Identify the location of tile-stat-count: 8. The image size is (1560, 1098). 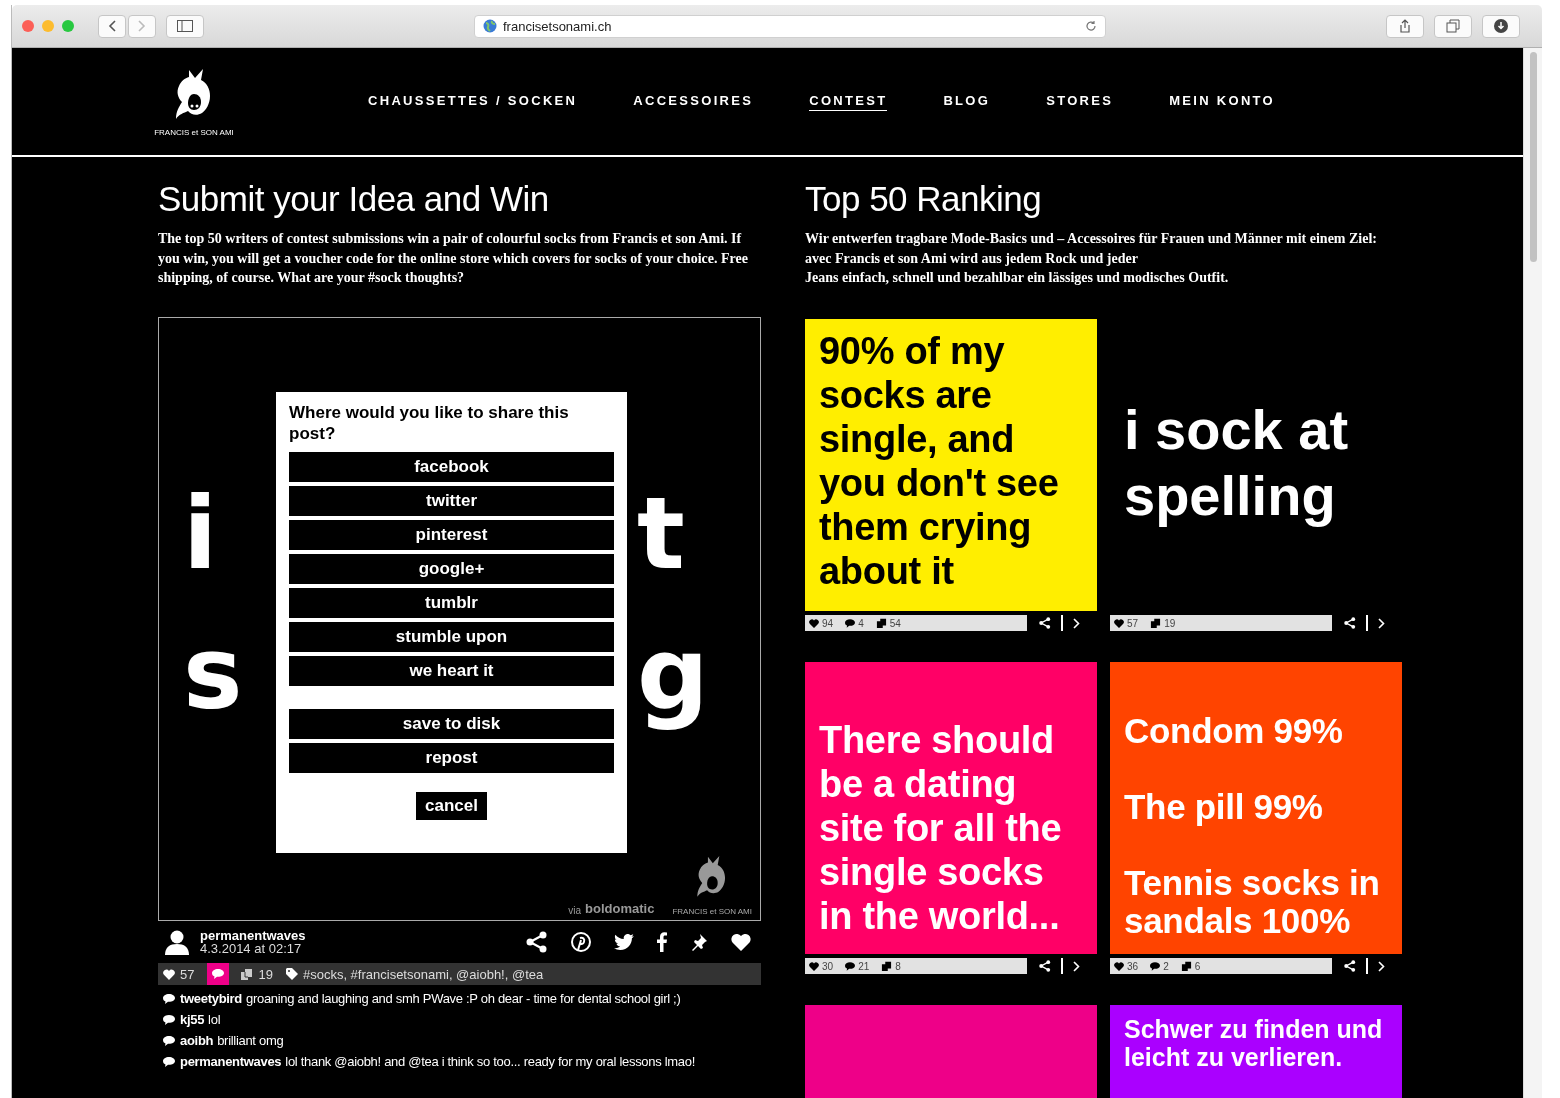
(898, 966).